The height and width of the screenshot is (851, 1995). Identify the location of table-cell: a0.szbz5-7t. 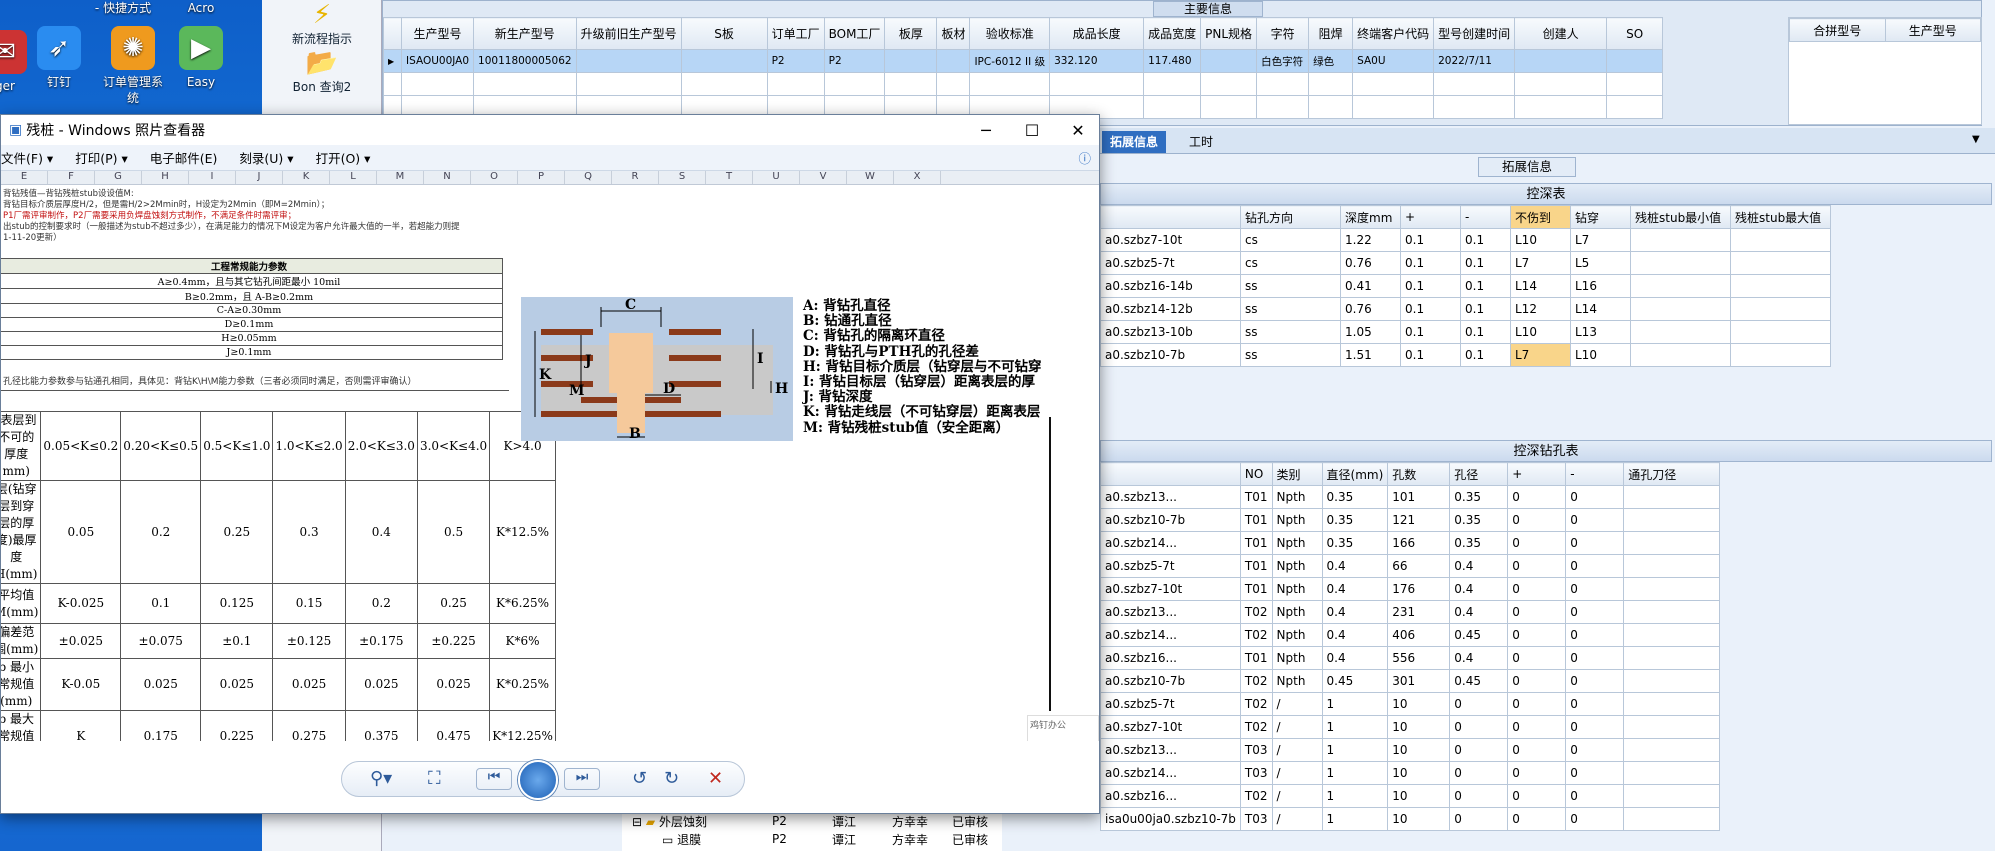
(1170, 704).